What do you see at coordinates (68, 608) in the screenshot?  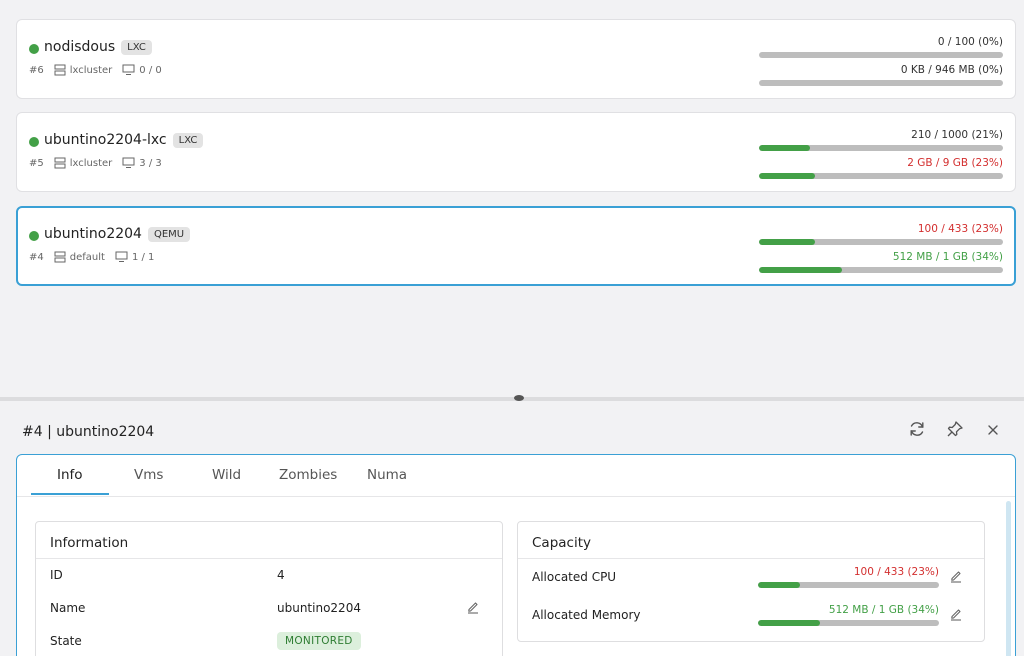 I see `info-key-name: Name` at bounding box center [68, 608].